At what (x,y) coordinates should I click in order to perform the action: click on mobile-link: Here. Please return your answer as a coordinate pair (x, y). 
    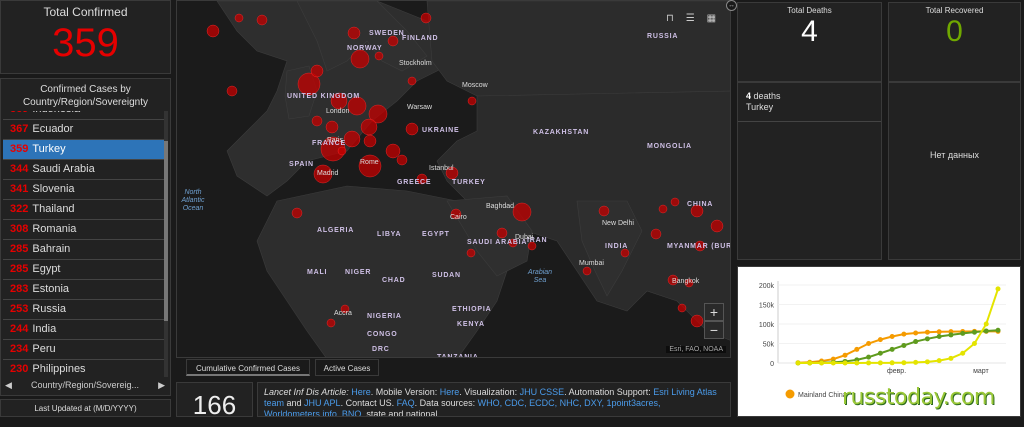
    Looking at the image, I should click on (450, 392).